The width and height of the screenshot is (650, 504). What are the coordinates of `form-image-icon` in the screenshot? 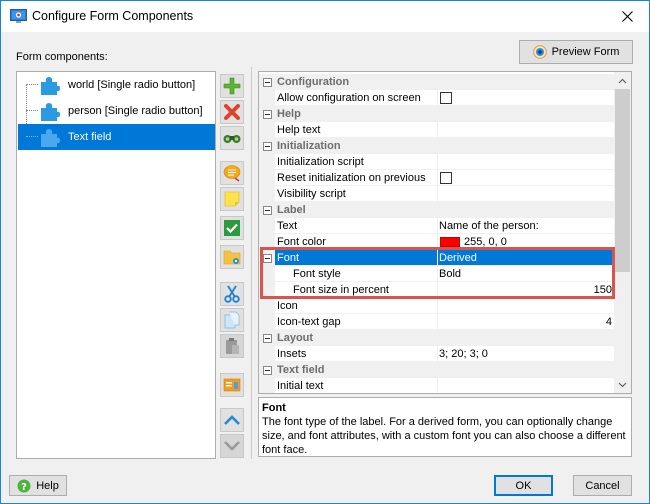 It's located at (232, 385).